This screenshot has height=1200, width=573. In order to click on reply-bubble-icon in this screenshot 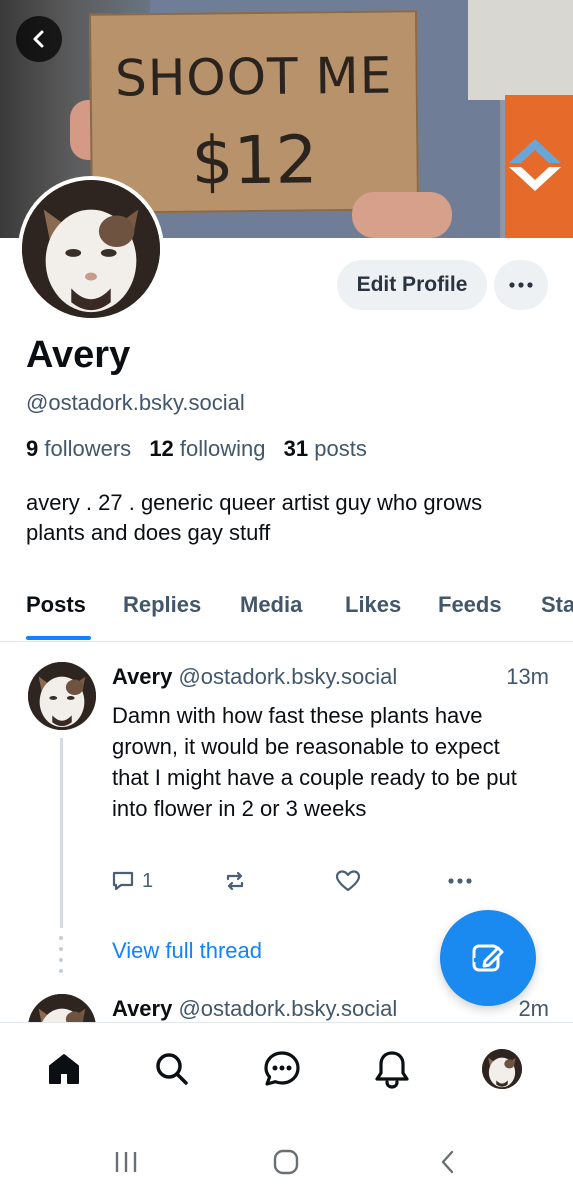, I will do `click(123, 881)`.